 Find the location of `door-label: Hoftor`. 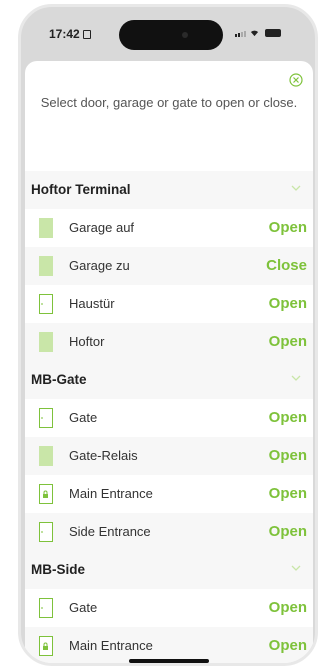

door-label: Hoftor is located at coordinates (87, 341).